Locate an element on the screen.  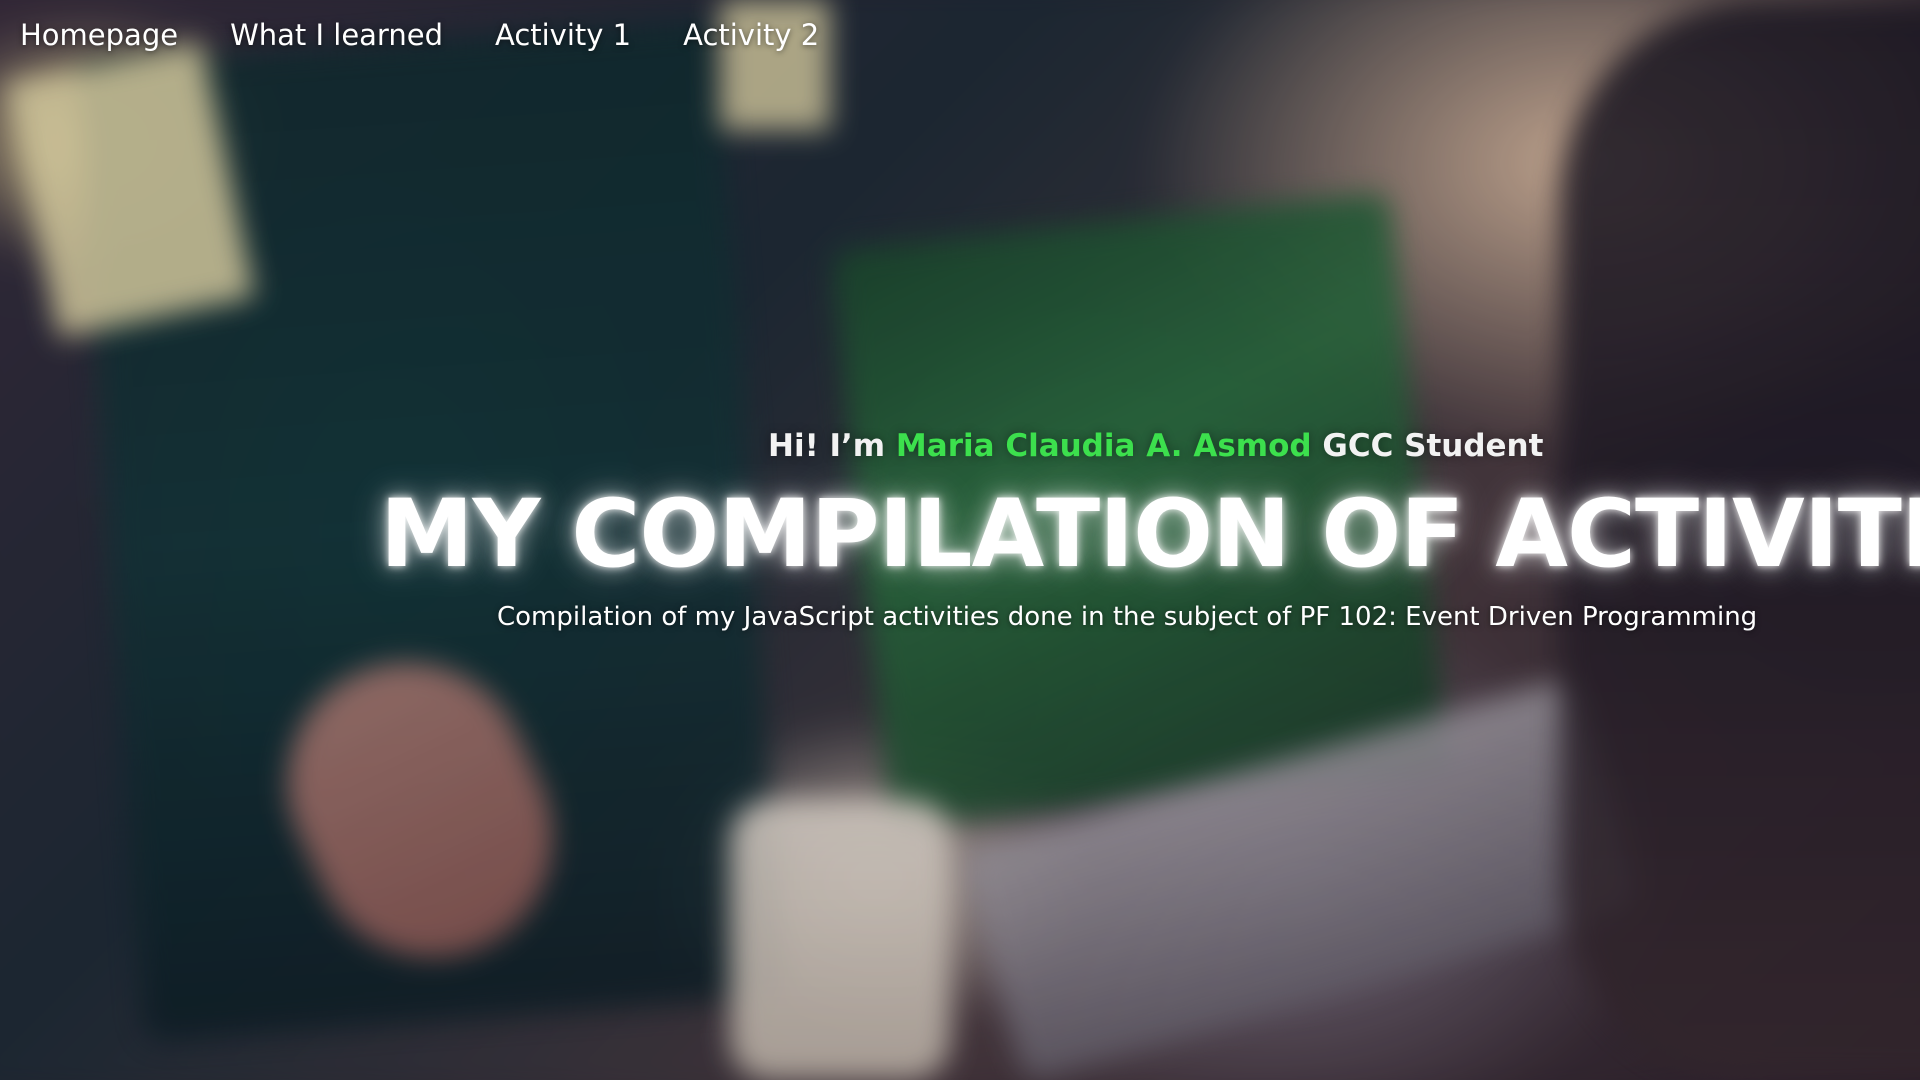
page-title: MY COMPILATION OF ACTIVITIES is located at coordinates (1150, 534).